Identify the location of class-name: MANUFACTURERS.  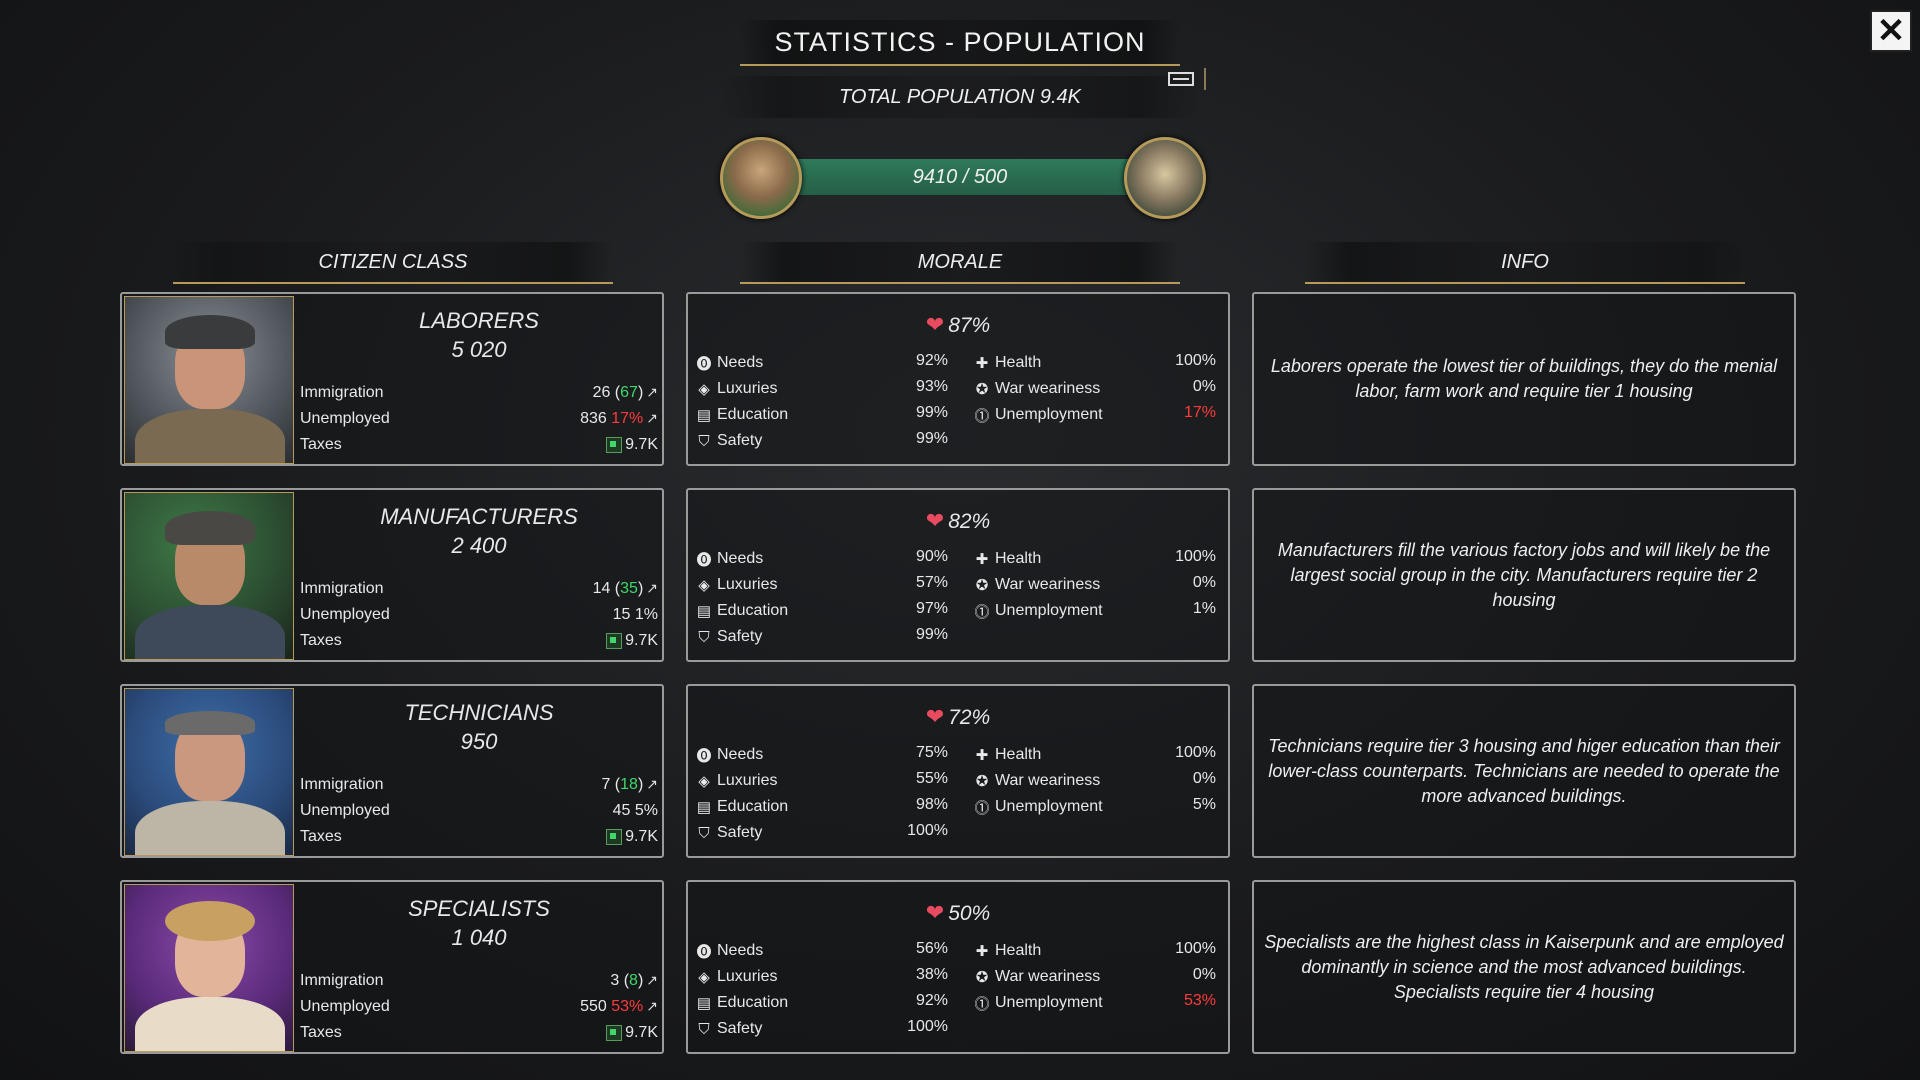
(479, 516).